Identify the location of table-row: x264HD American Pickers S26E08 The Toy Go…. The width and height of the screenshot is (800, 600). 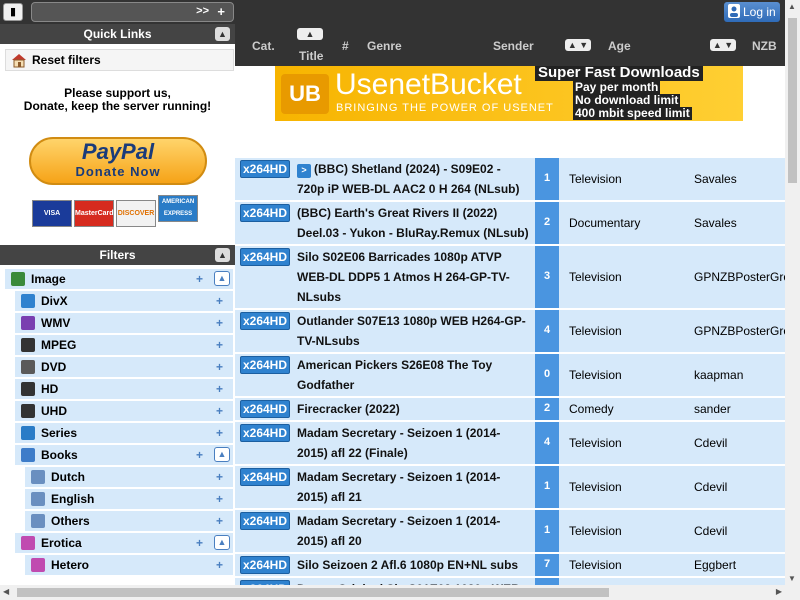
(510, 376).